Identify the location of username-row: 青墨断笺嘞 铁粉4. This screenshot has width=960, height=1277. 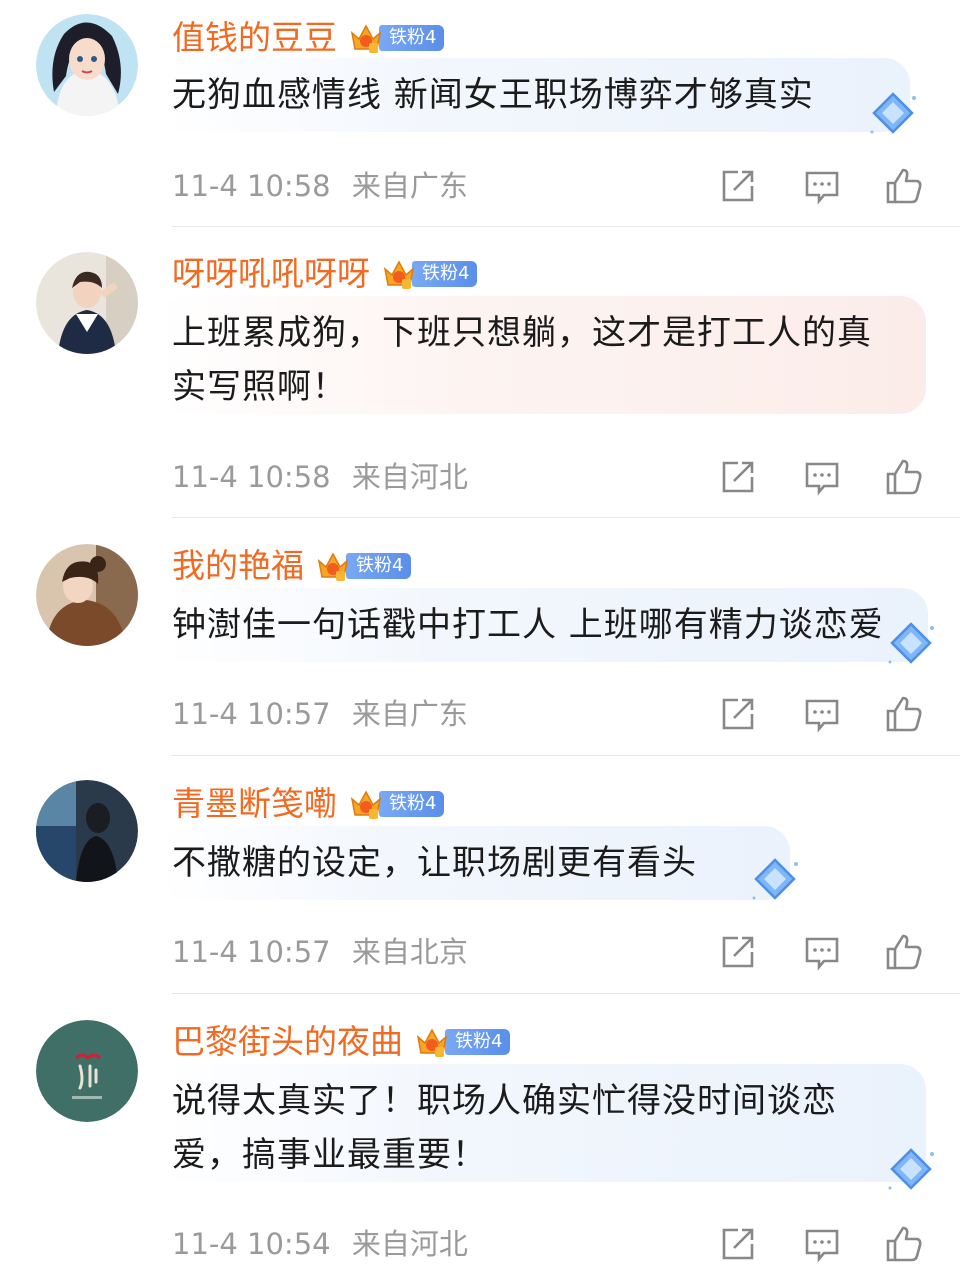
(308, 804).